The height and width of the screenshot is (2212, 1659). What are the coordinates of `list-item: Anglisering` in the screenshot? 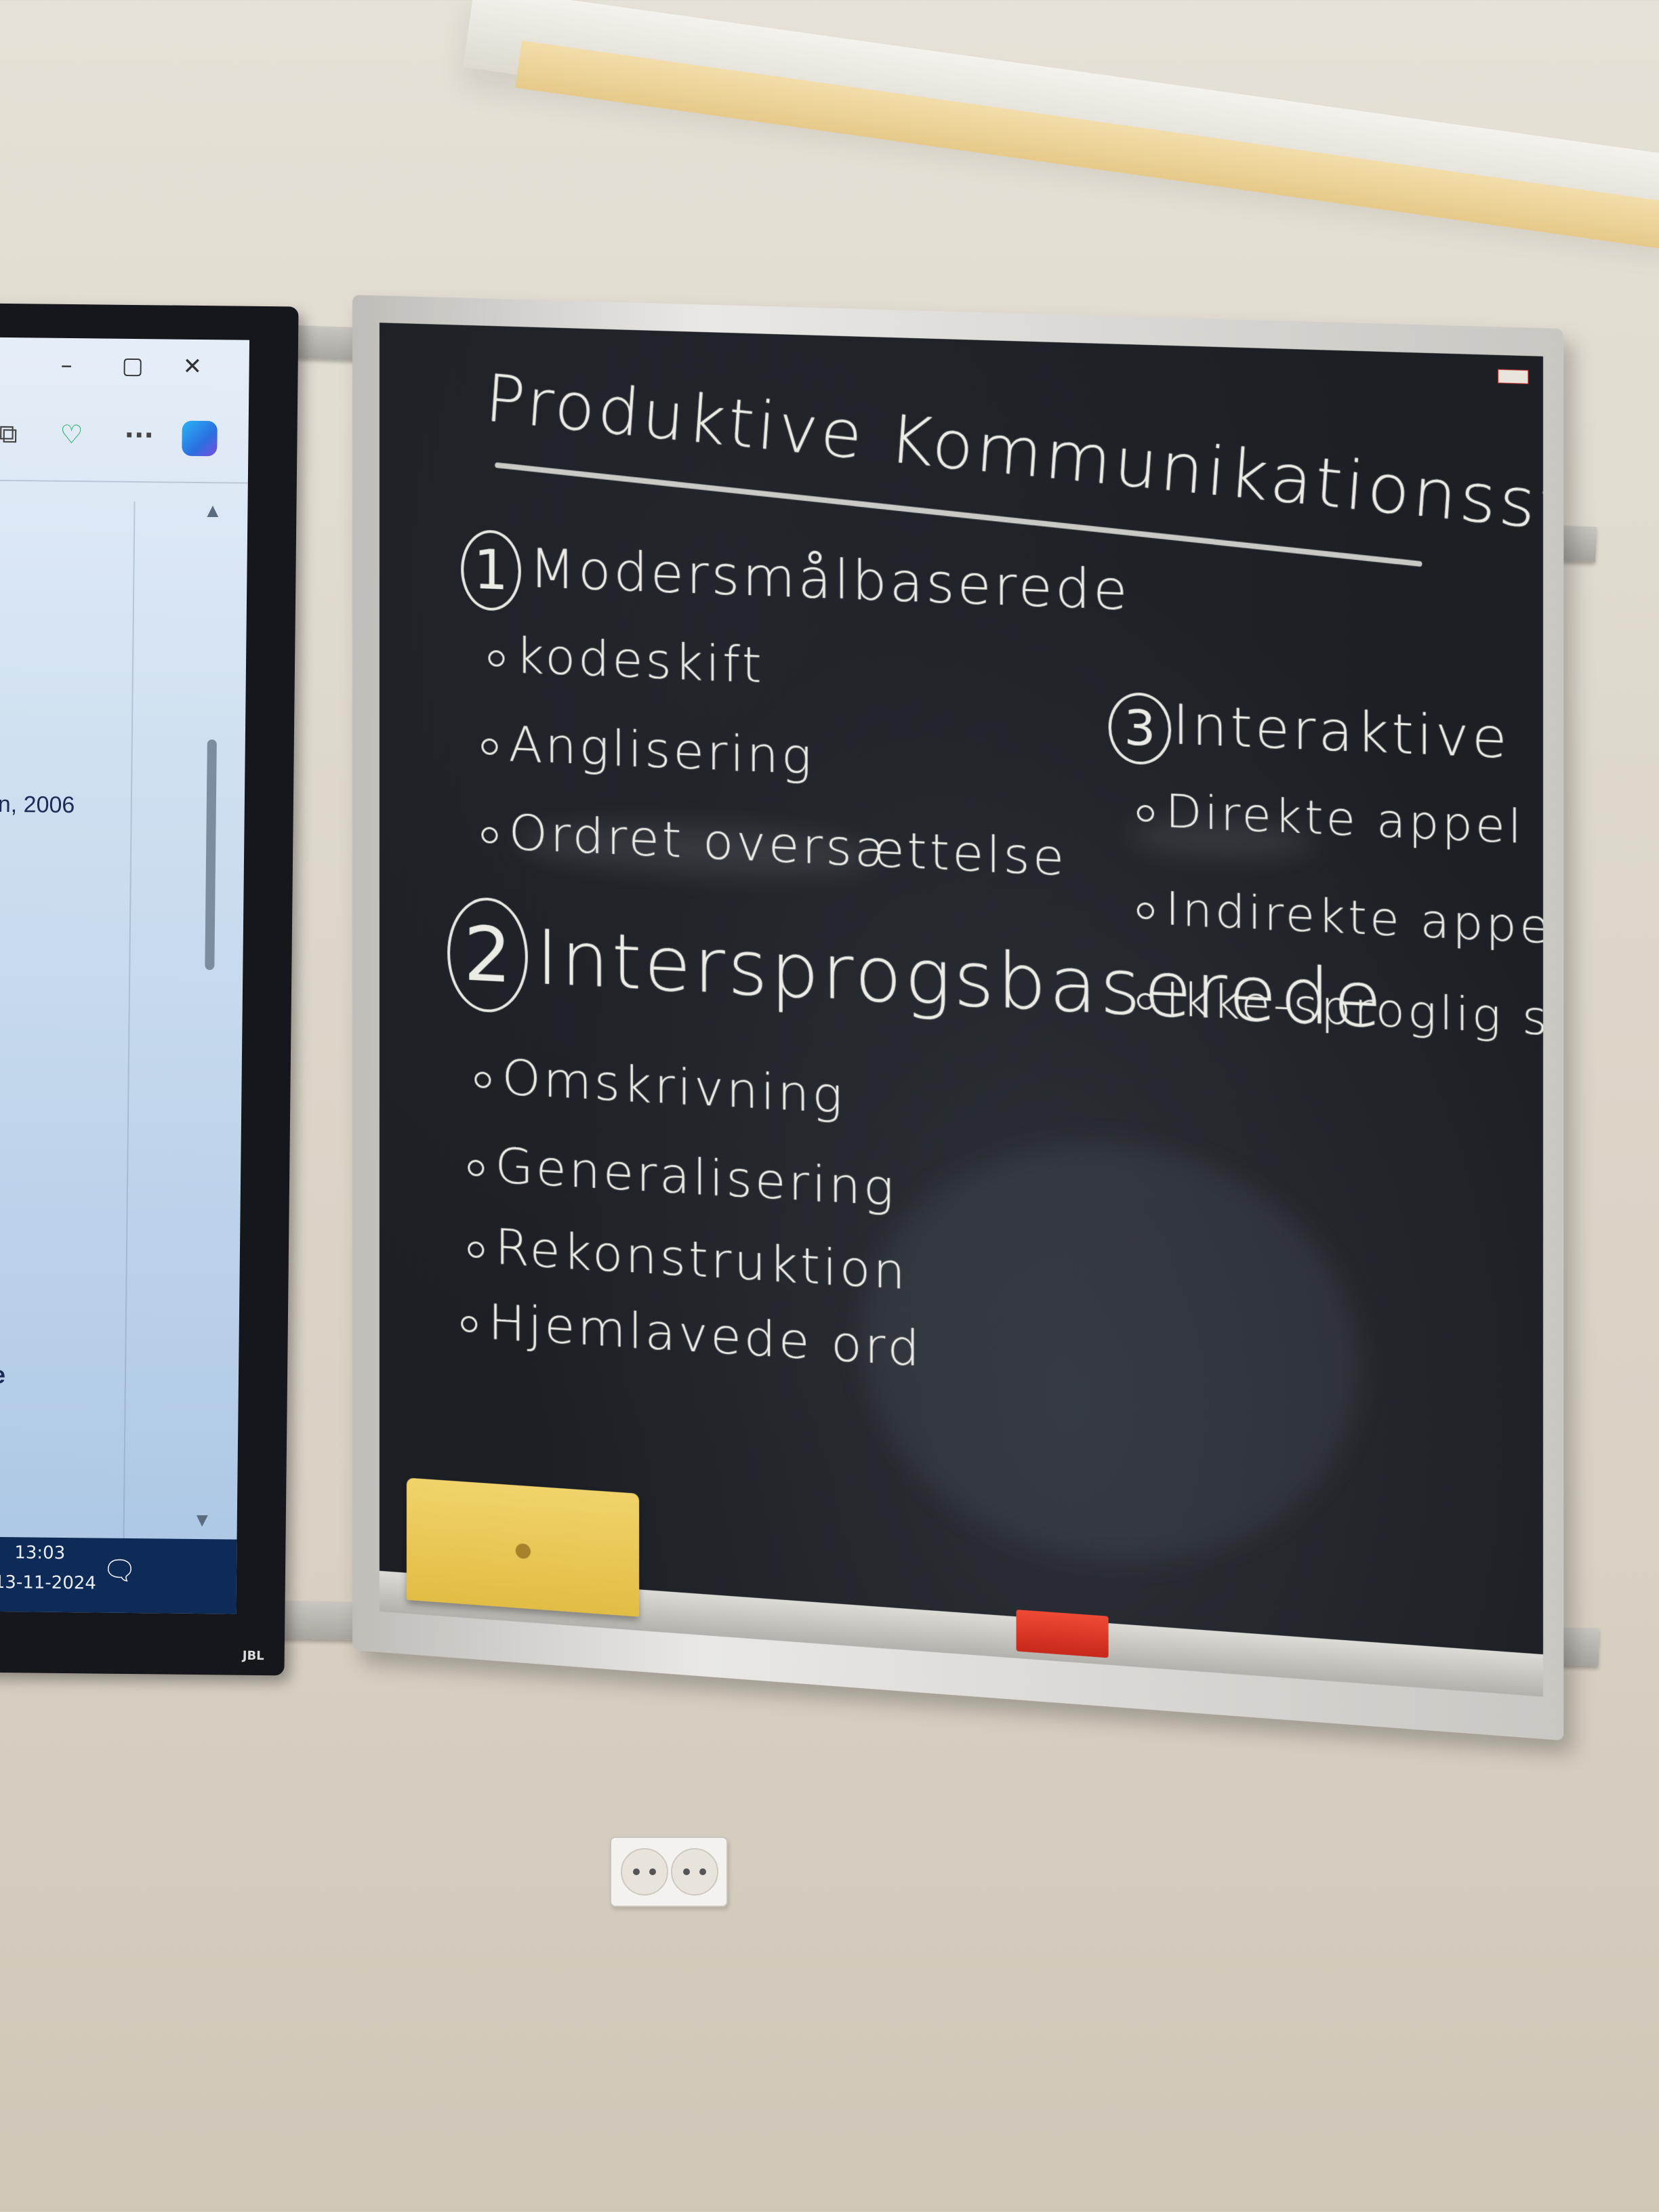 It's located at (647, 750).